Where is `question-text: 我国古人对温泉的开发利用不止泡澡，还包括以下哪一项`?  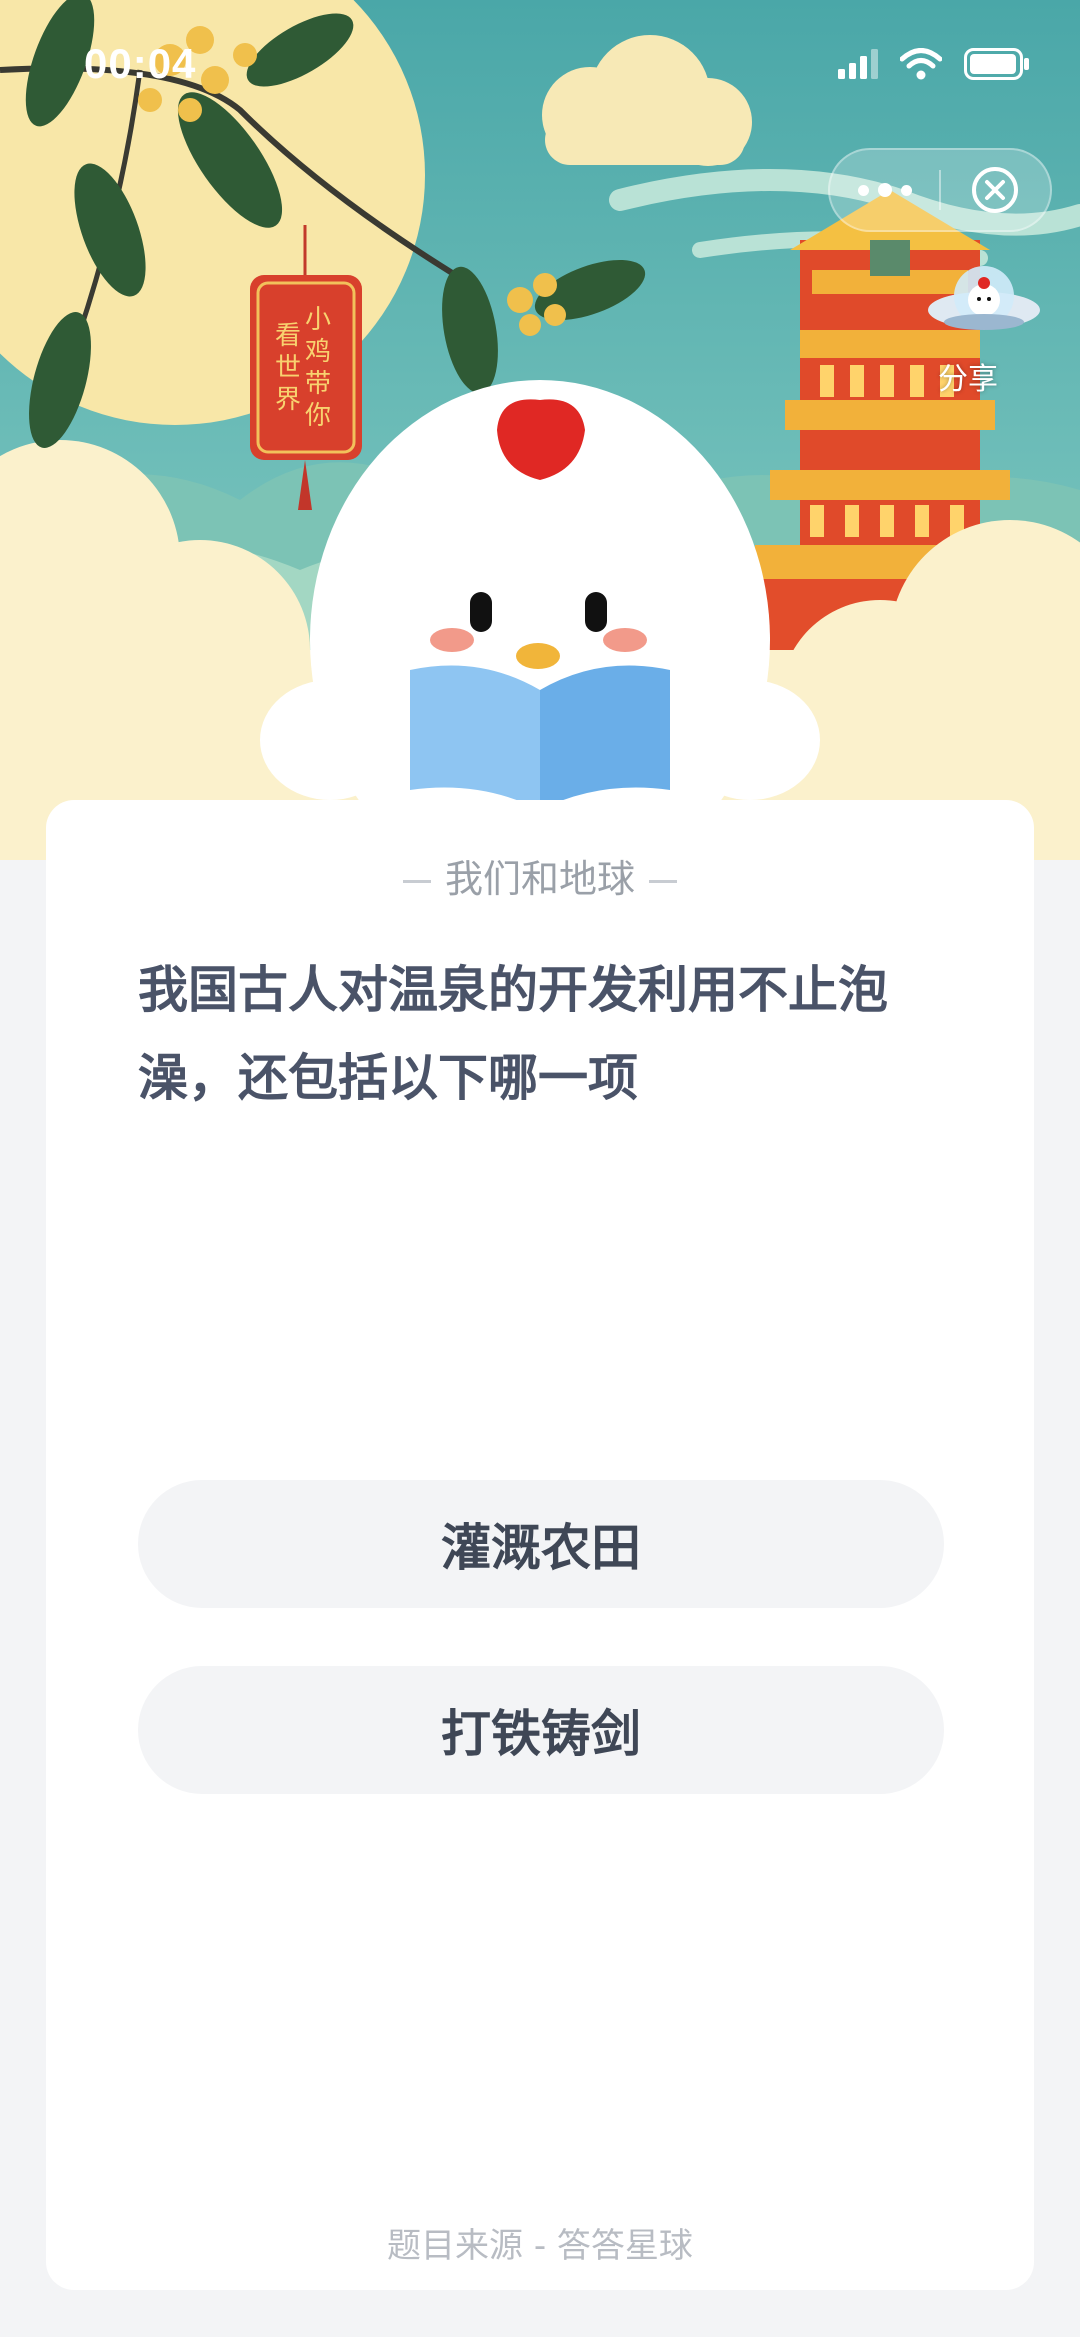
question-text: 我国古人对温泉的开发利用不止泡澡，还包括以下哪一项 is located at coordinates (513, 1034).